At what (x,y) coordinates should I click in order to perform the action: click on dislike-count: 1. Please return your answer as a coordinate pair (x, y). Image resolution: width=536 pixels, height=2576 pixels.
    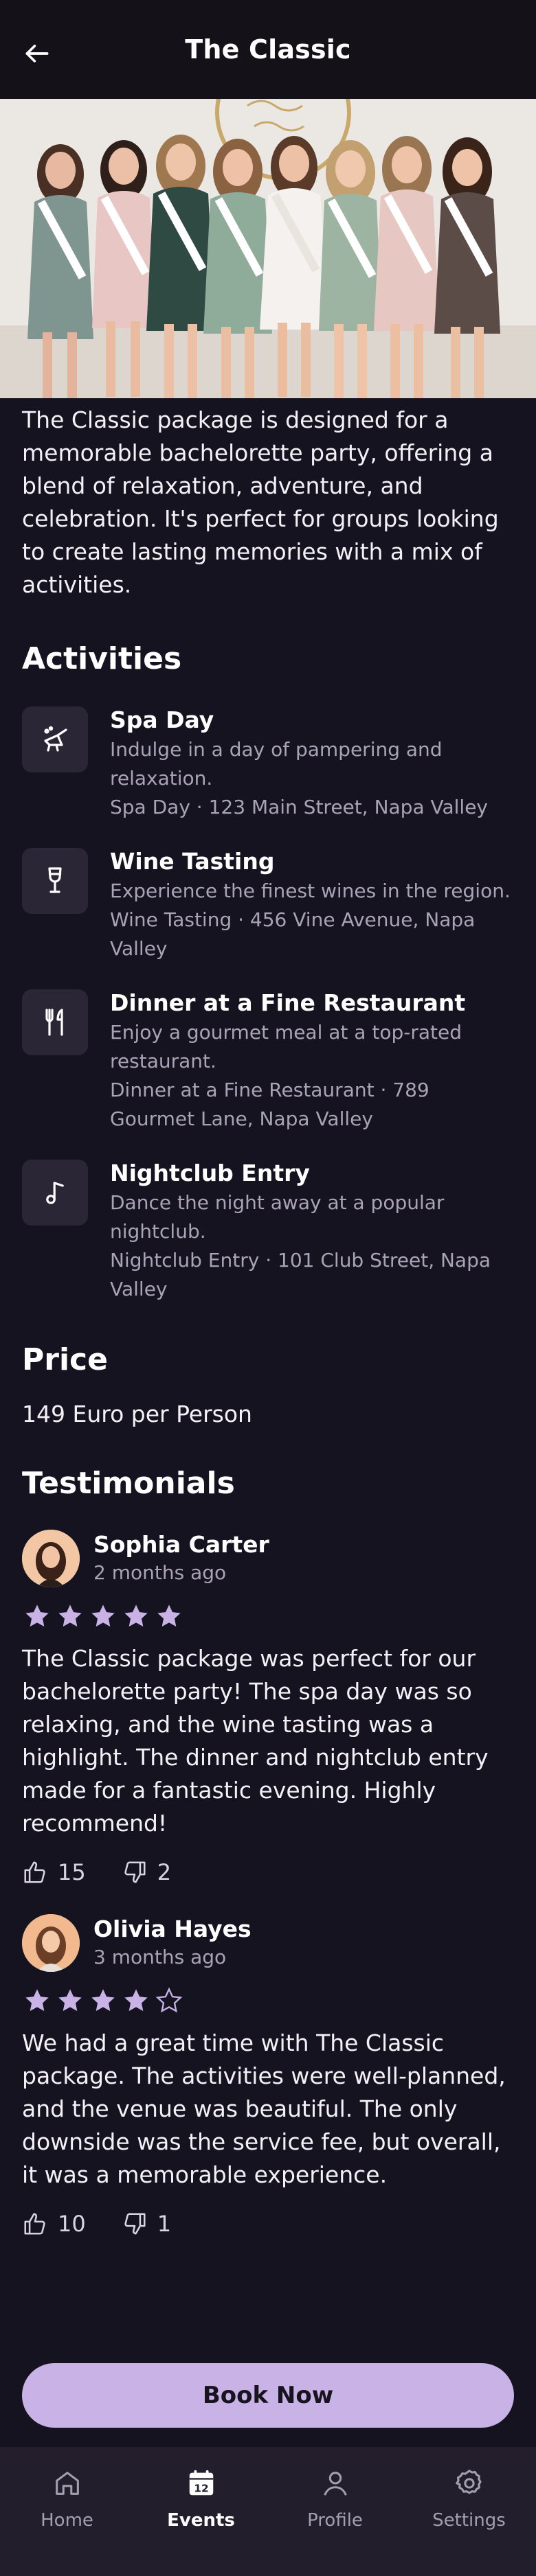
    Looking at the image, I should click on (164, 2224).